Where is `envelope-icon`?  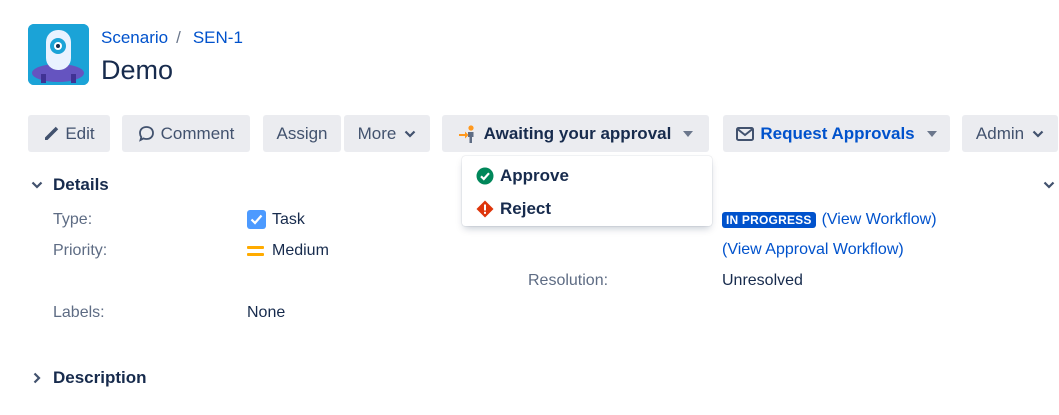 envelope-icon is located at coordinates (745, 133).